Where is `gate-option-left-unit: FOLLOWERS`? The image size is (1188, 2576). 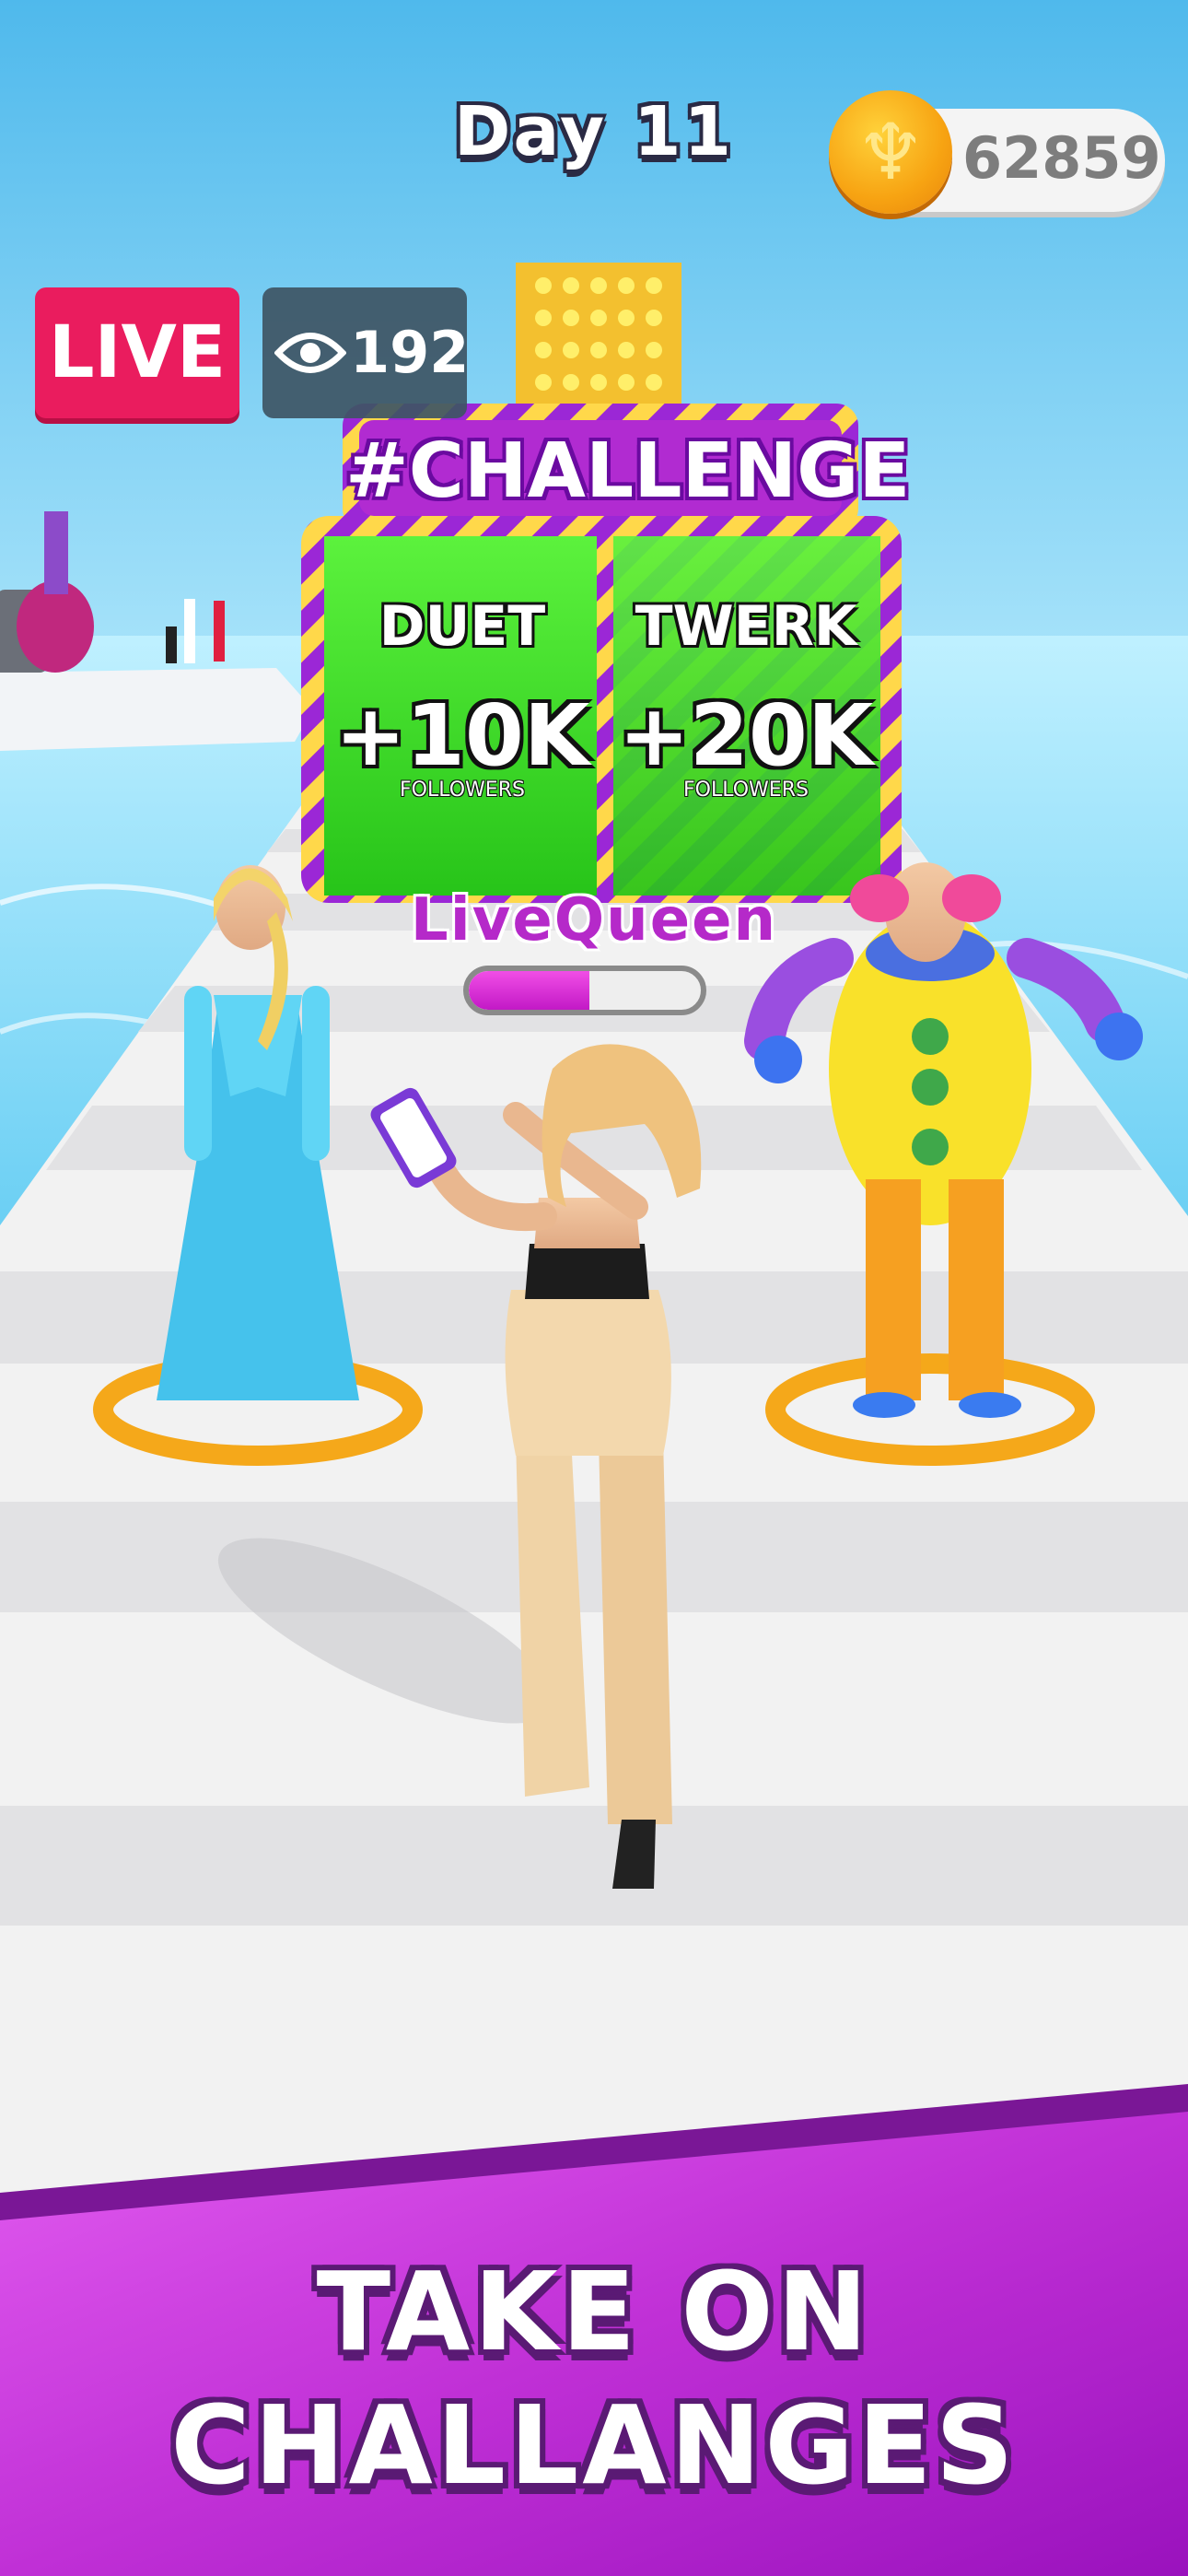
gate-option-left-unit: FOLLOWERS is located at coordinates (462, 790).